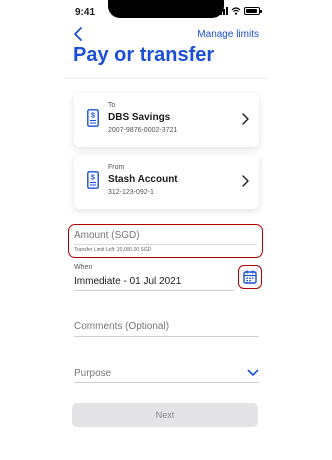 This screenshot has width=332, height=460. What do you see at coordinates (143, 130) in the screenshot?
I see `to-account-number: 2007-9876-0002-3721` at bounding box center [143, 130].